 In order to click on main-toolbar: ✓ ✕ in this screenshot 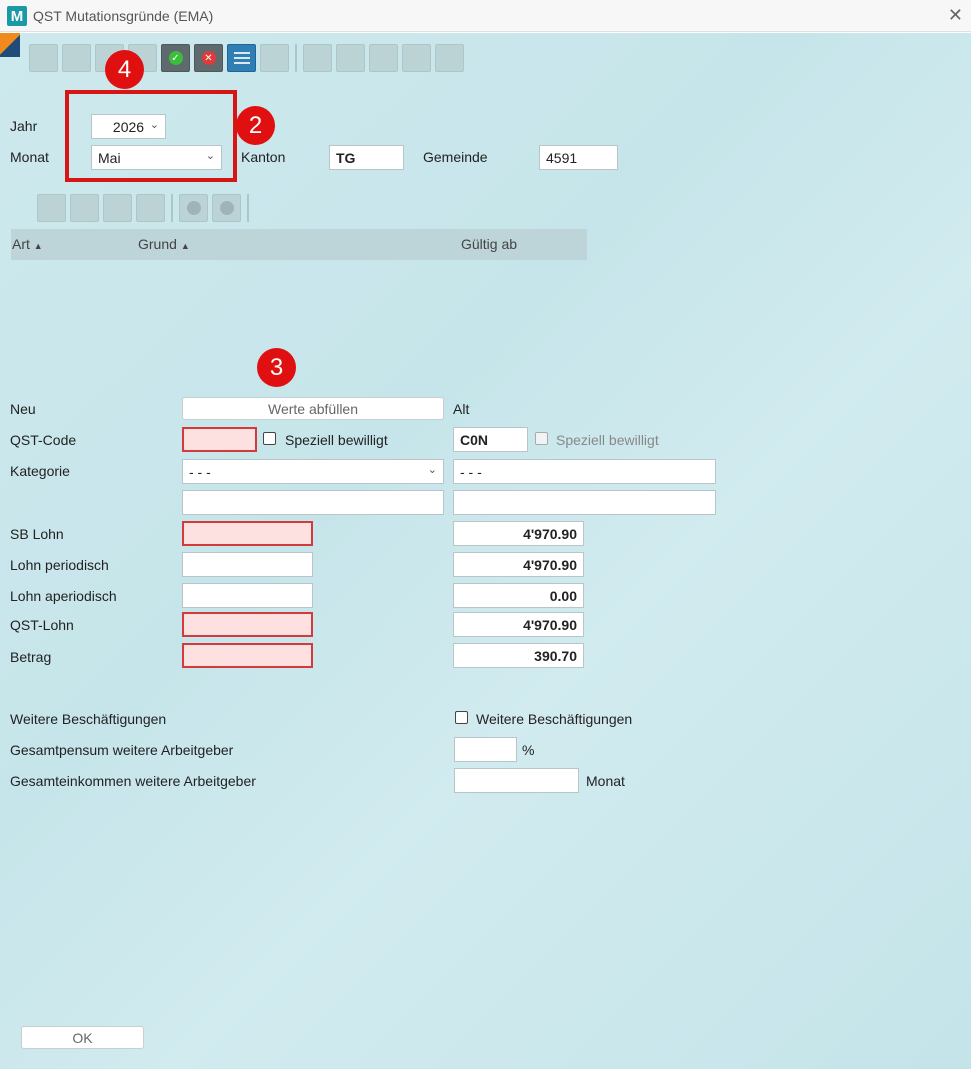, I will do `click(246, 58)`.